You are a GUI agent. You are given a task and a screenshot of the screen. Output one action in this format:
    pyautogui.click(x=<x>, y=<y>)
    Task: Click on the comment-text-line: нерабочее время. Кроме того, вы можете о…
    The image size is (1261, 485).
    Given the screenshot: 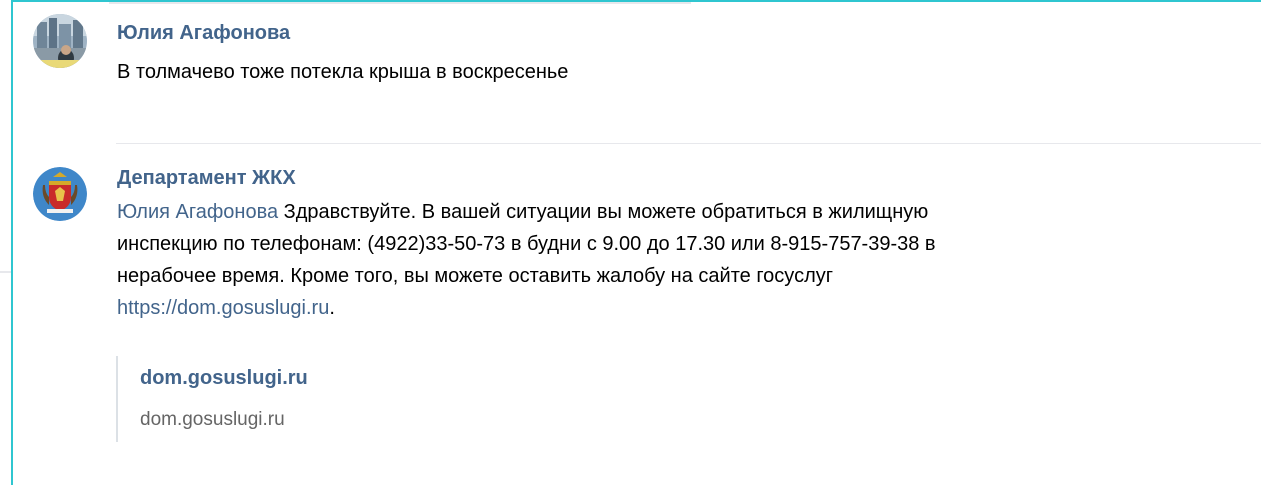 What is the action you would take?
    pyautogui.click(x=475, y=276)
    